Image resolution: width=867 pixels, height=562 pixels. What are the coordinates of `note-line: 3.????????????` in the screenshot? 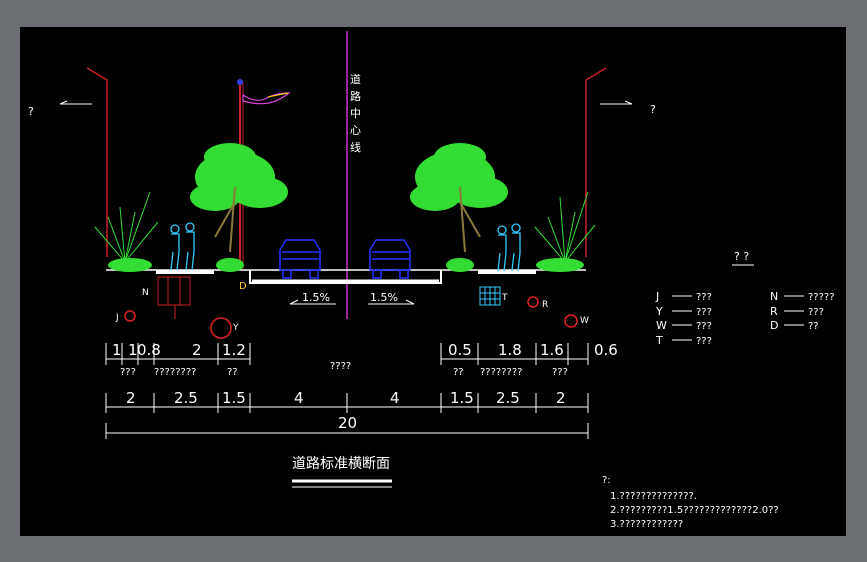 It's located at (646, 524).